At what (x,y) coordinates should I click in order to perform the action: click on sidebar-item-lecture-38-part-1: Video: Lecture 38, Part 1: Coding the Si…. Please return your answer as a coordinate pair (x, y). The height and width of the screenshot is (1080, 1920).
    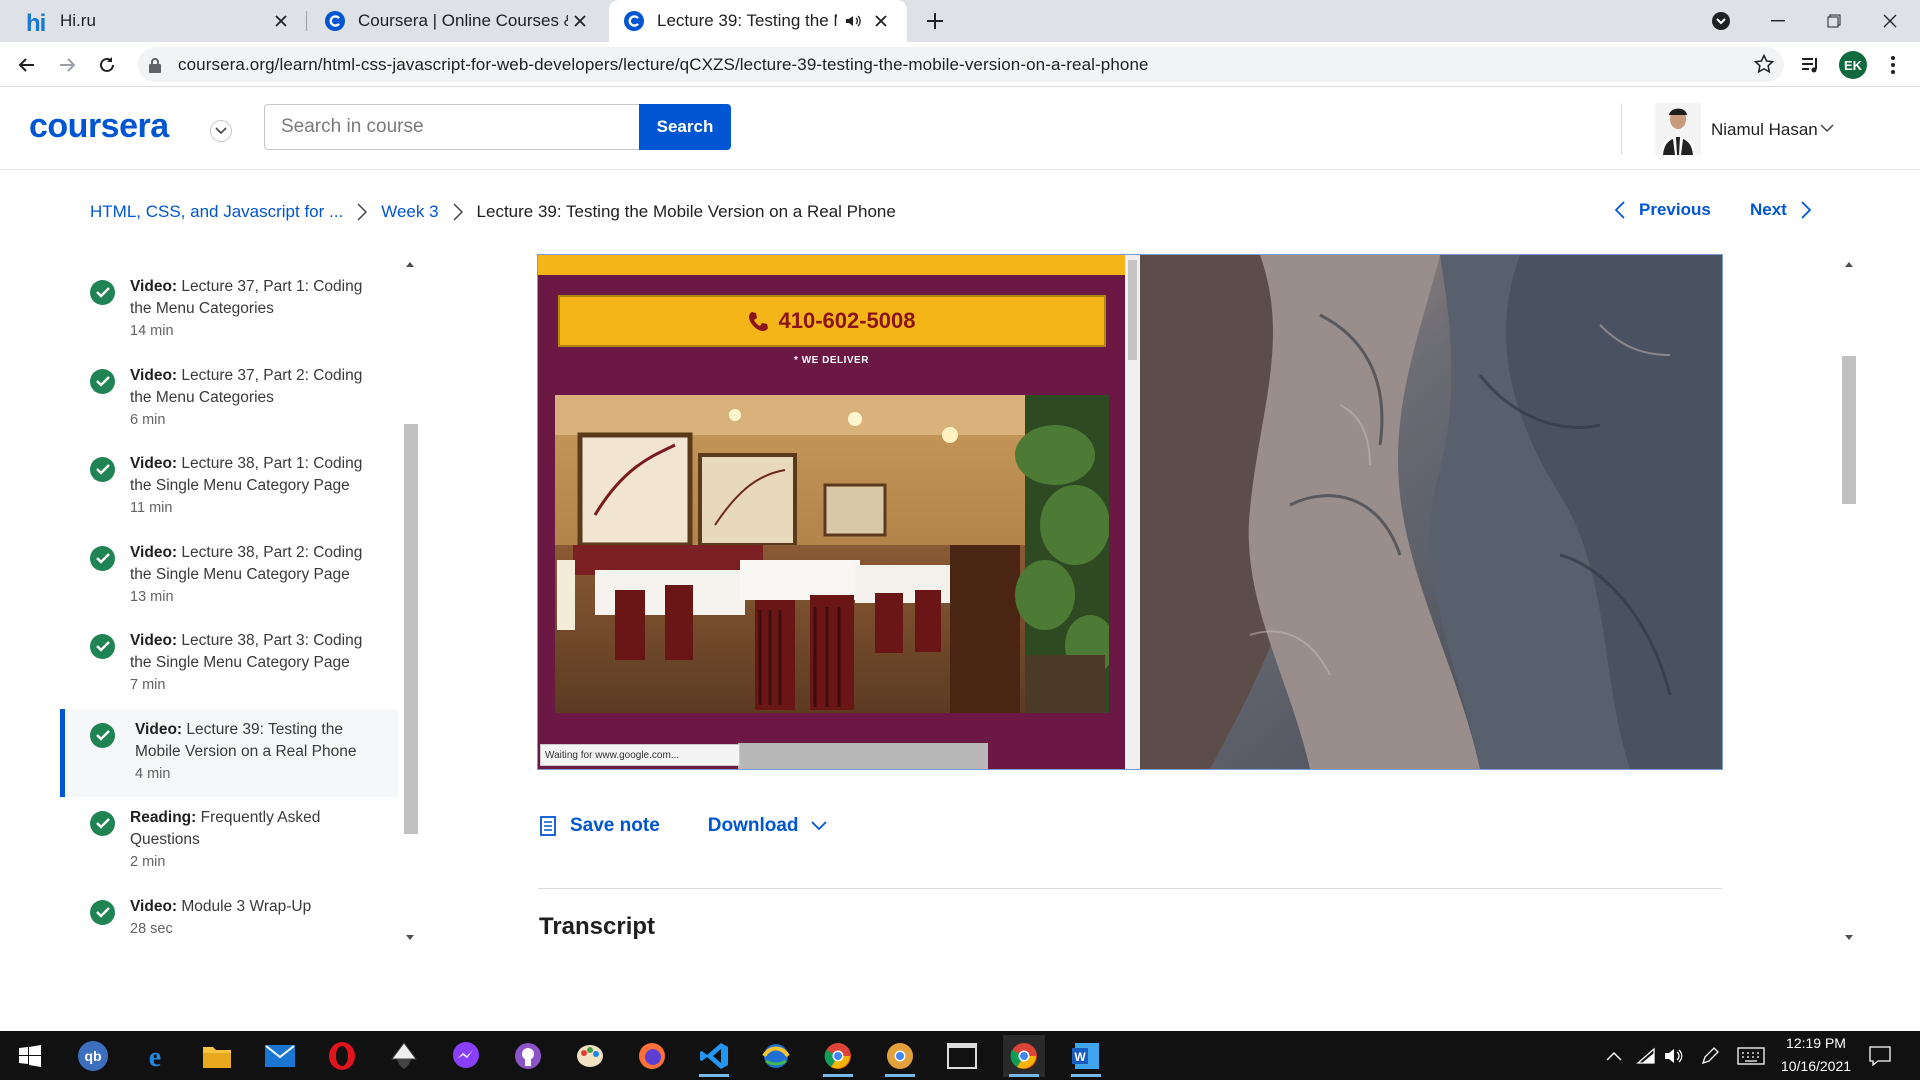
    Looking at the image, I should click on (229, 484).